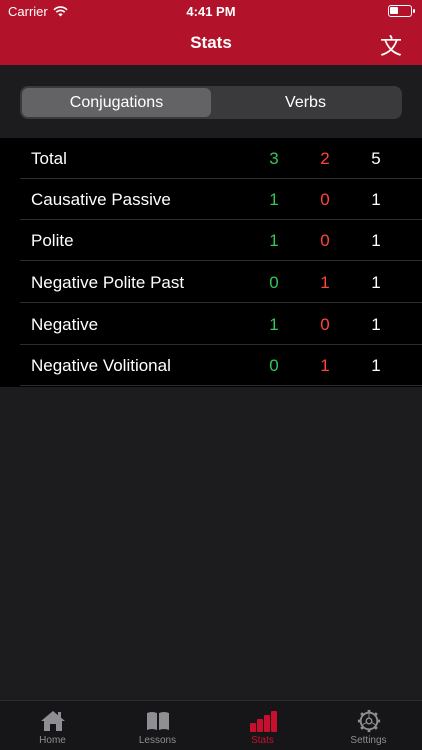 The image size is (422, 750). I want to click on battery-icon, so click(401, 11).